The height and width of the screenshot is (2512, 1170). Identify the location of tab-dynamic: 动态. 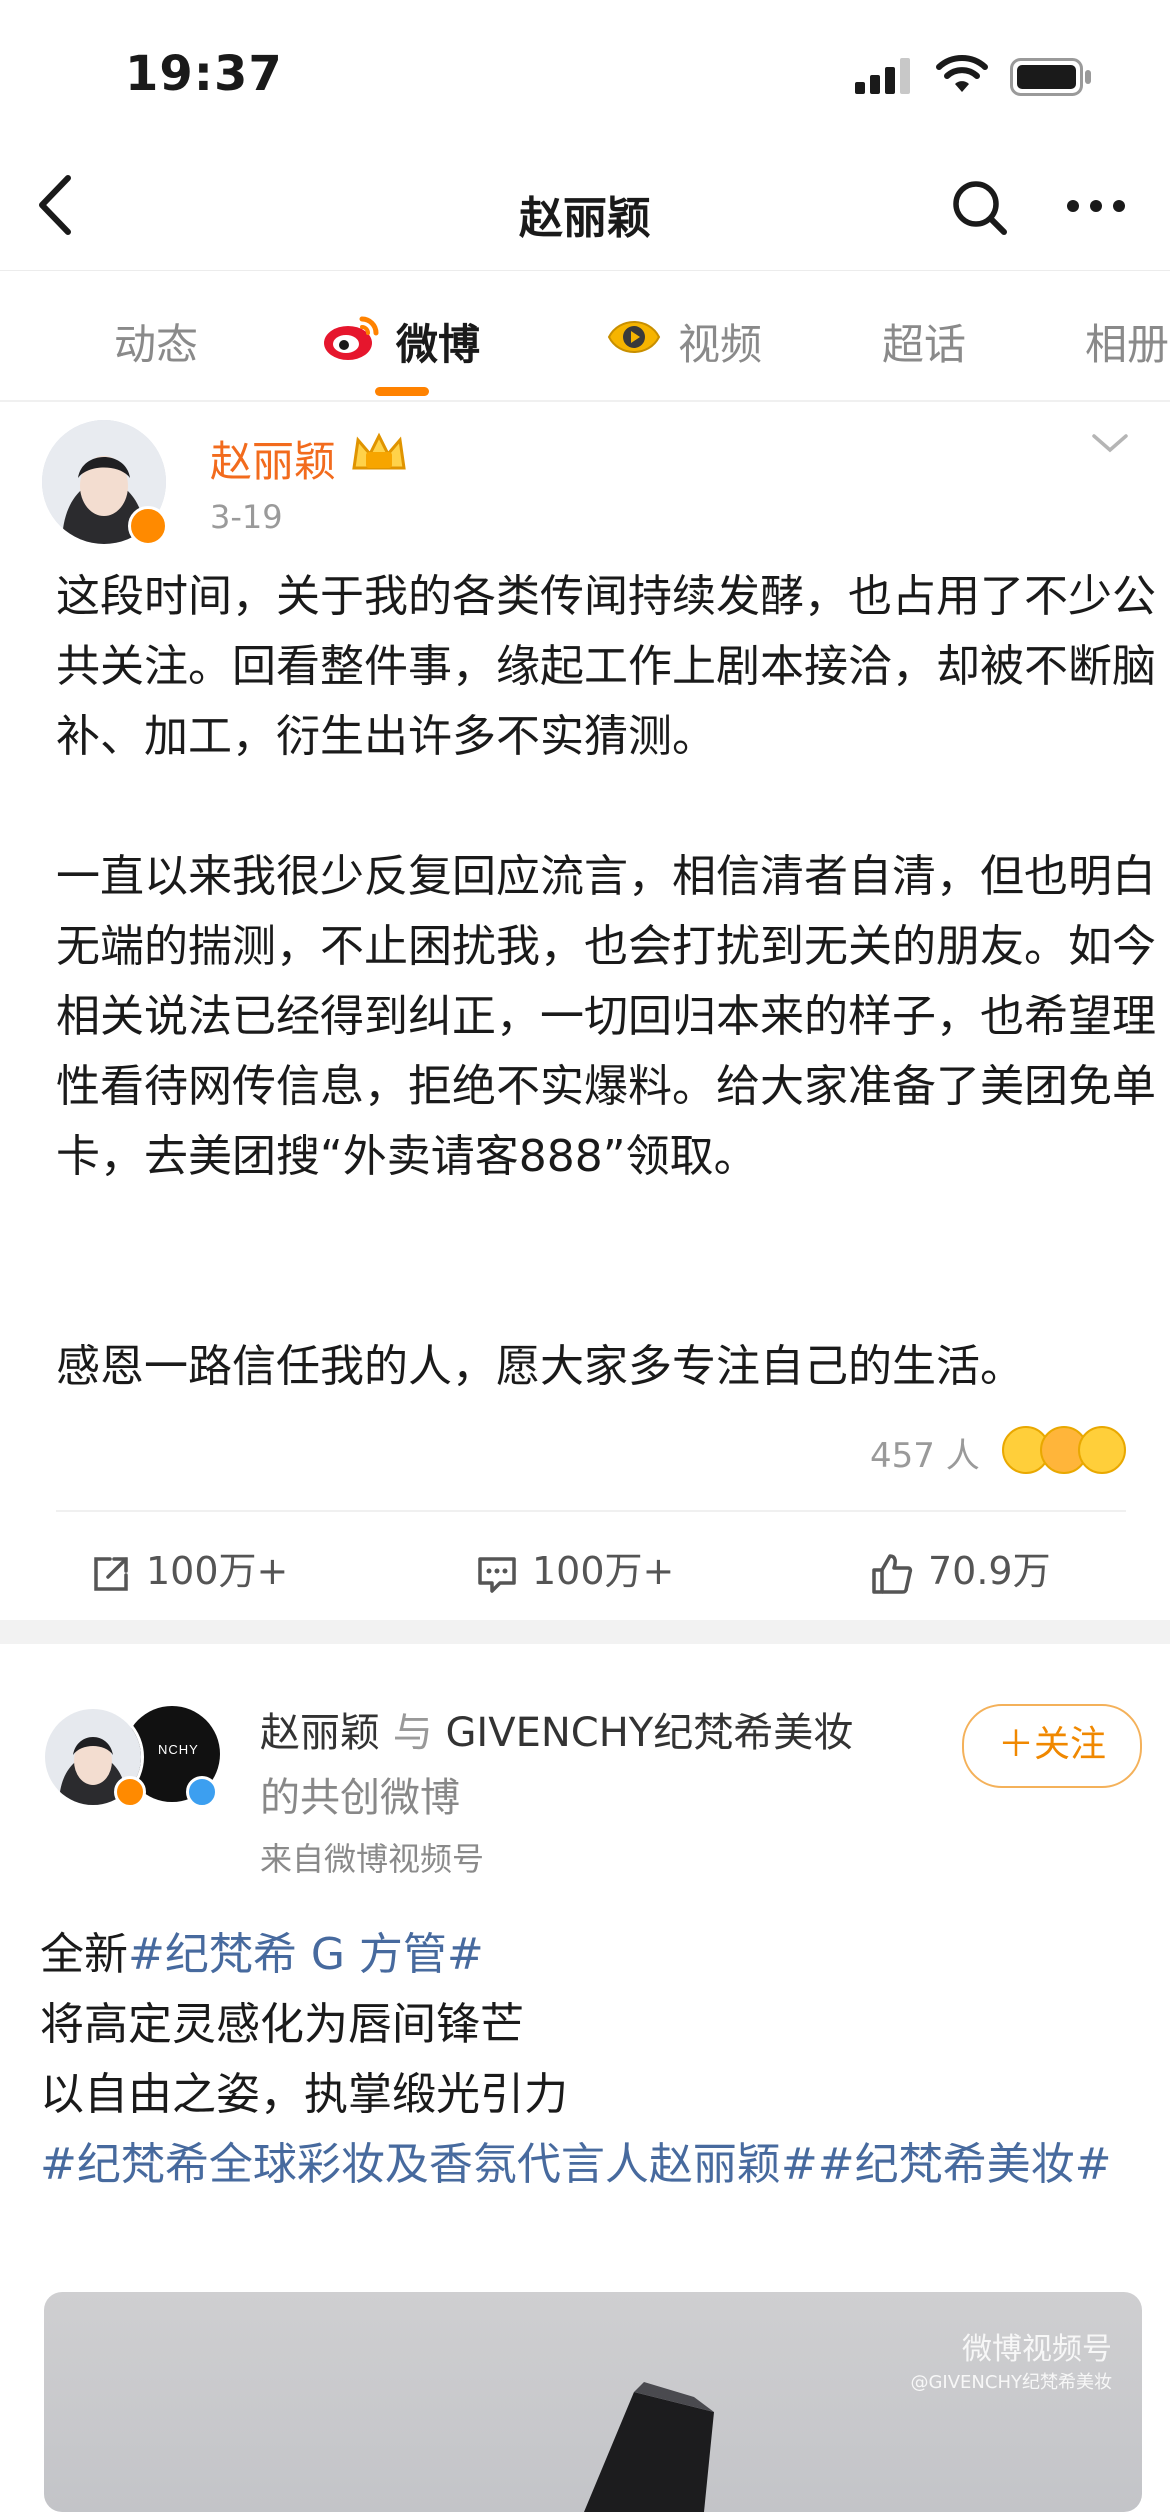
(156, 341).